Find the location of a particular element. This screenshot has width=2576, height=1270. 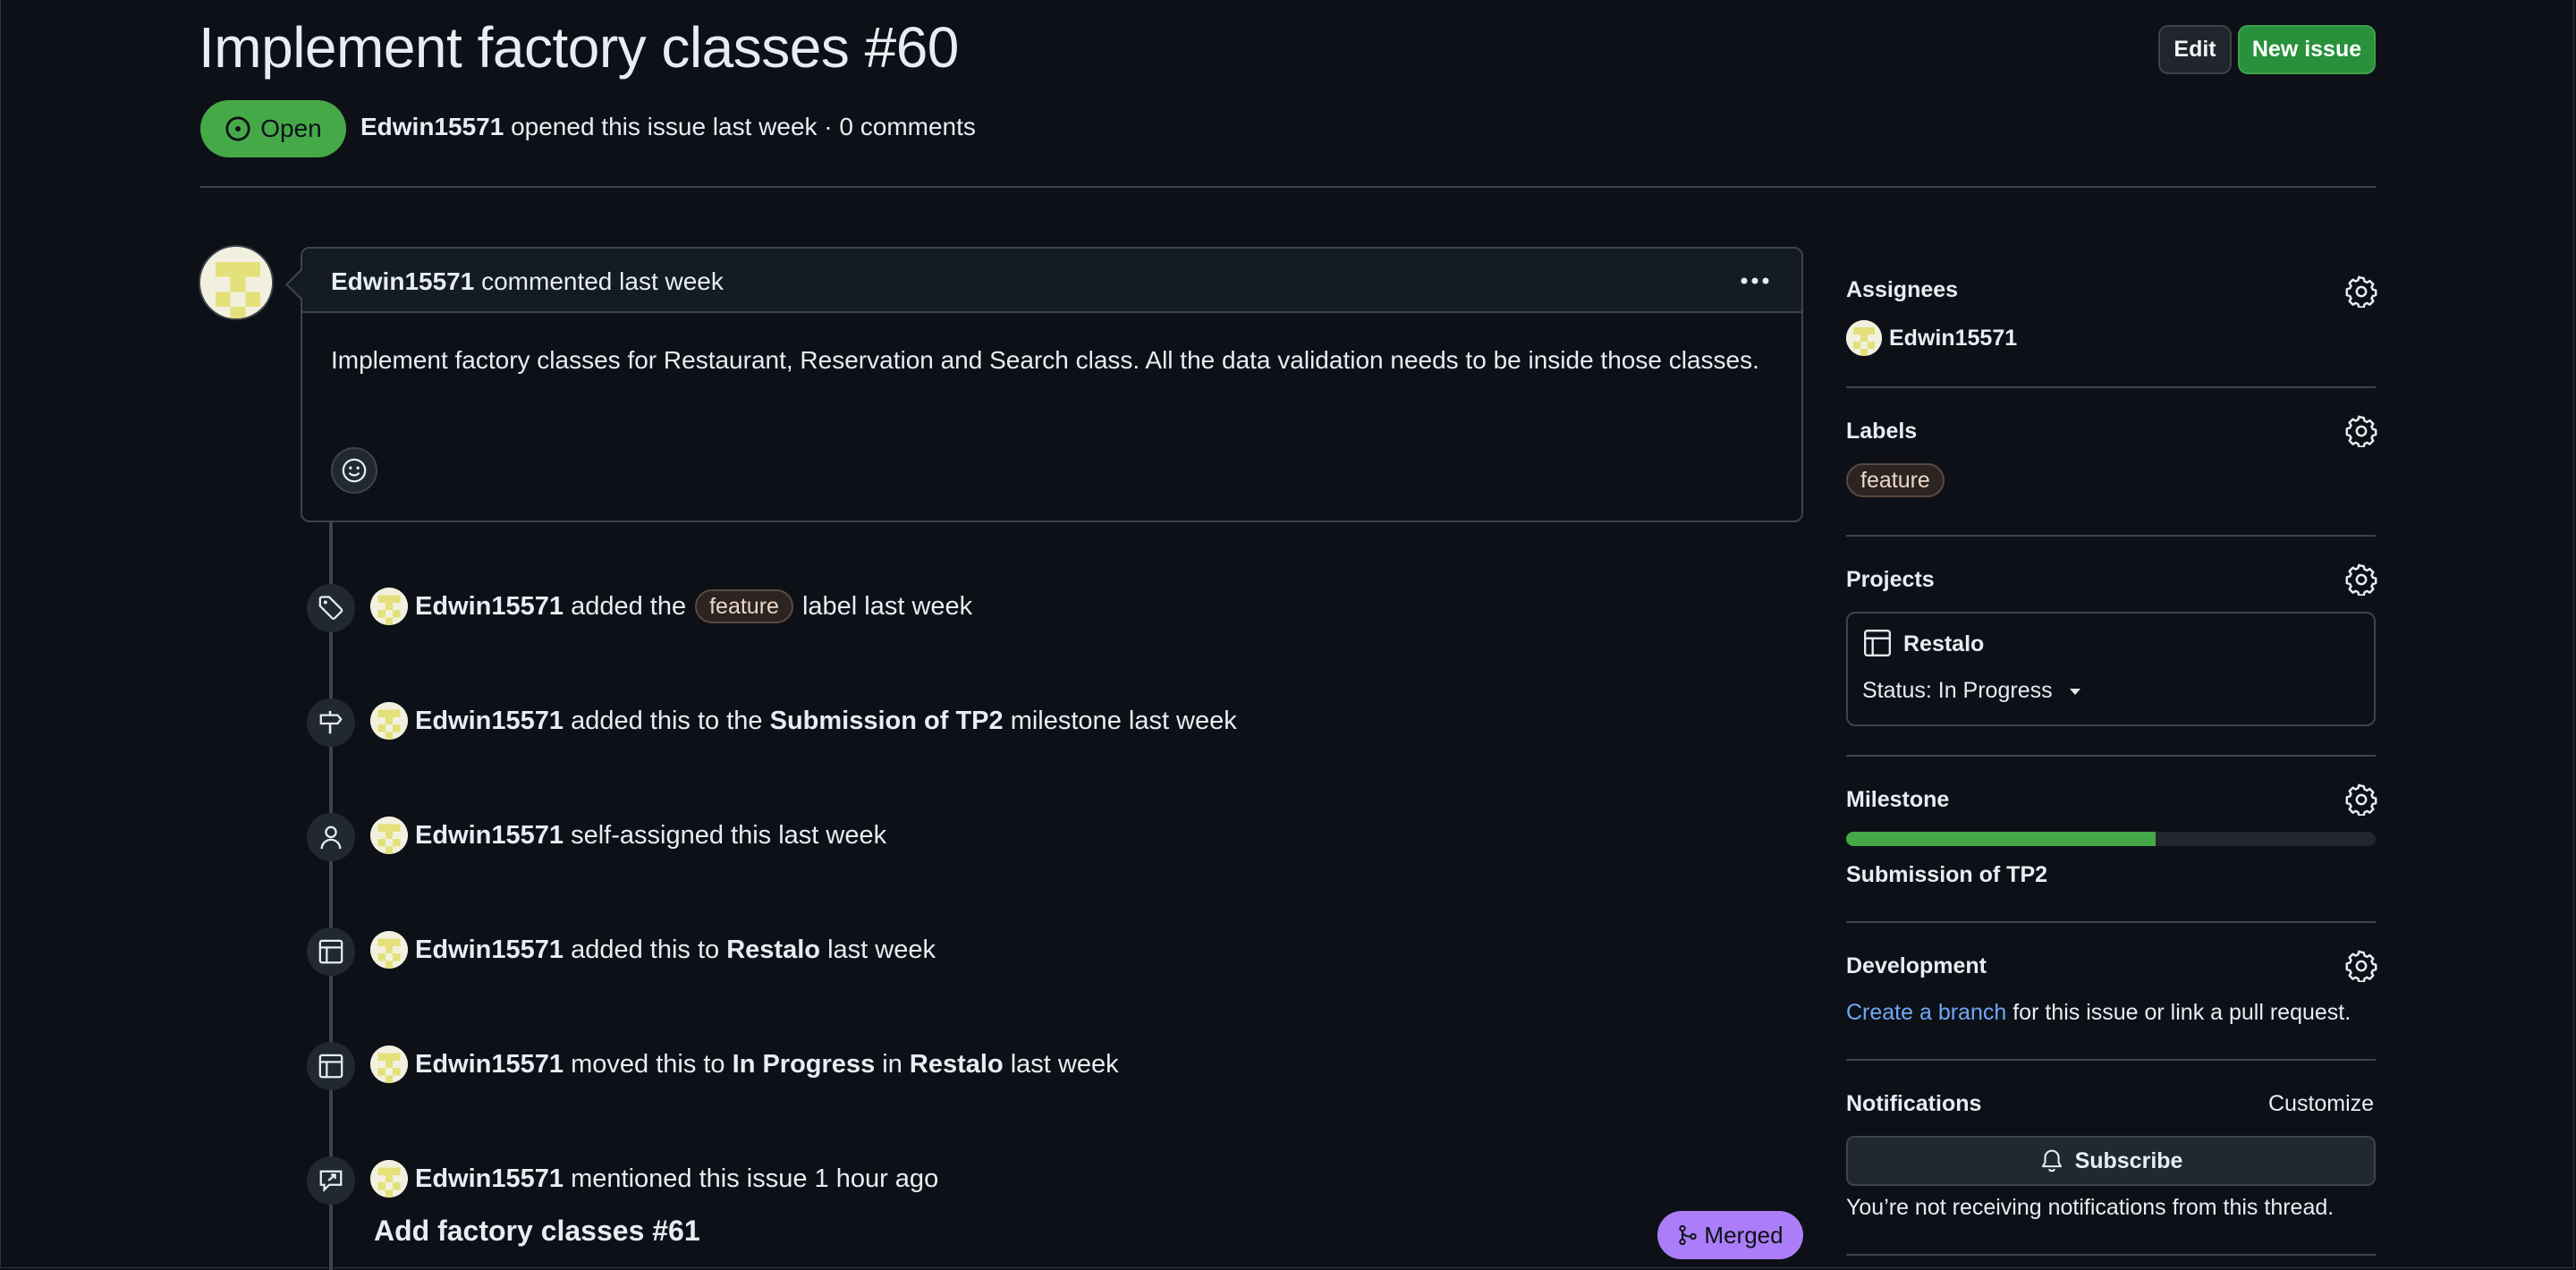

new-issue-button: New issue is located at coordinates (2307, 49).